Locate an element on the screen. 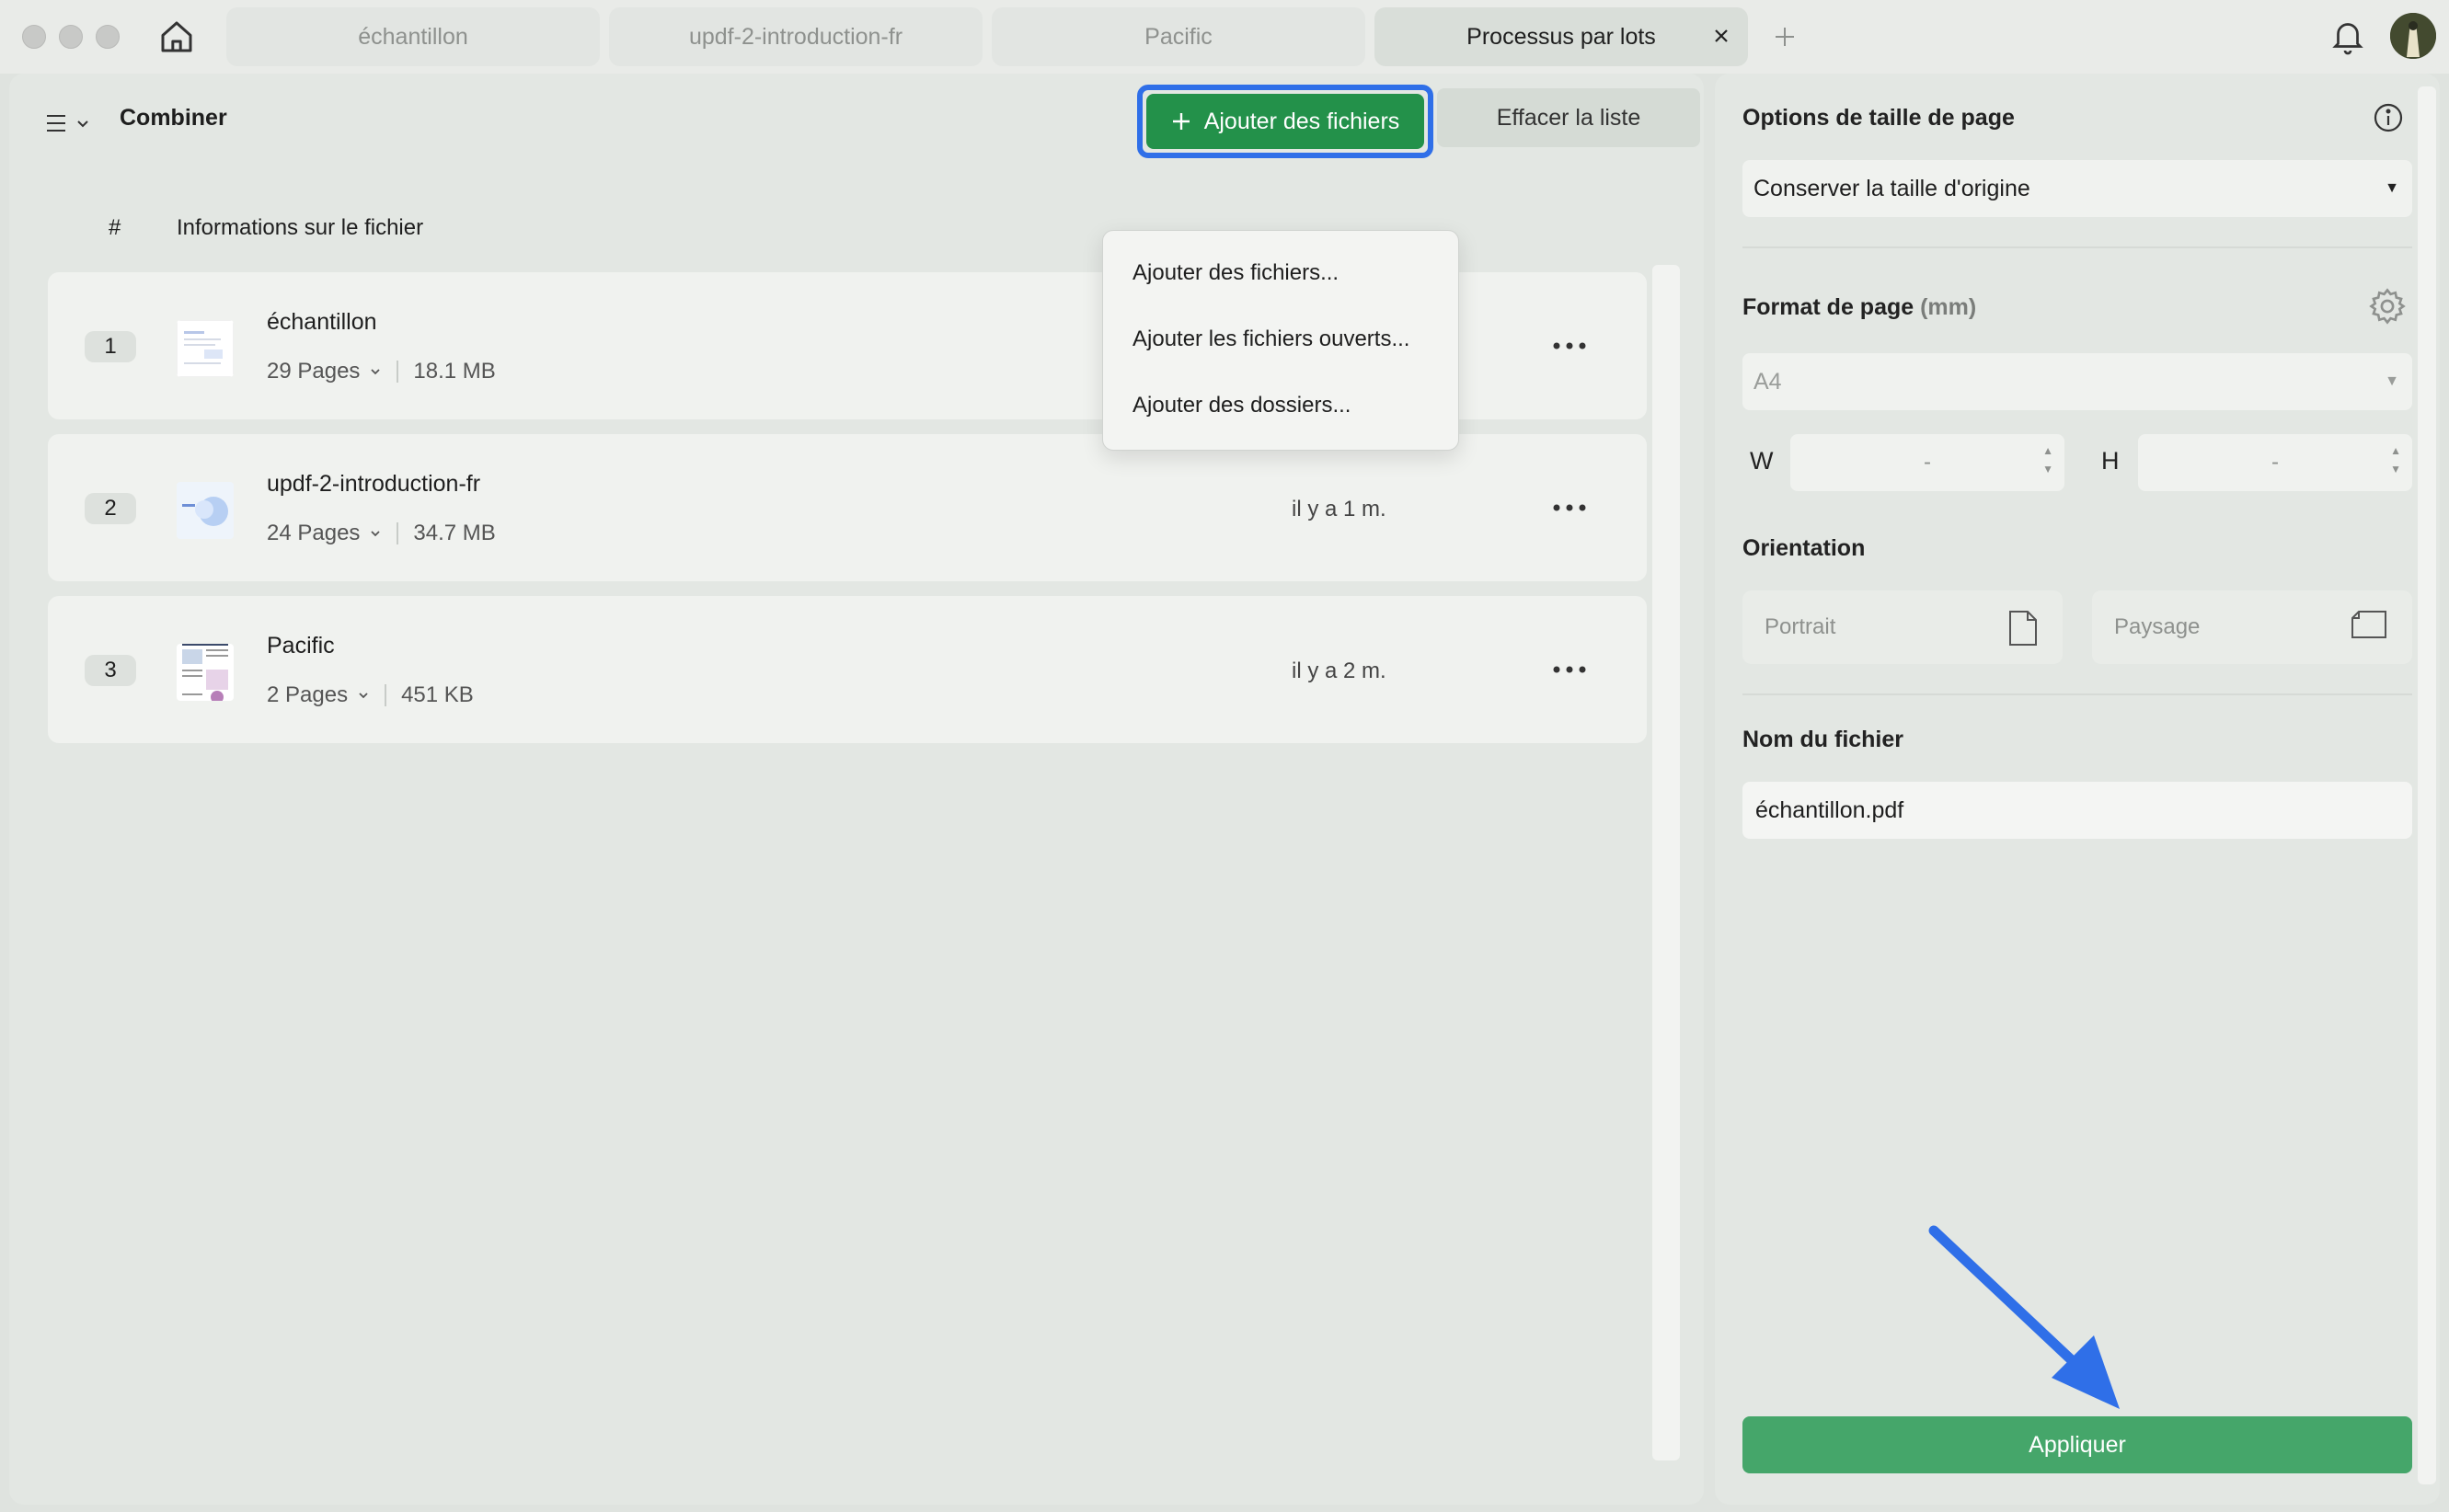 This screenshot has height=1512, width=2449. tab-processus-par-lots: Processus par lots is located at coordinates (1561, 36).